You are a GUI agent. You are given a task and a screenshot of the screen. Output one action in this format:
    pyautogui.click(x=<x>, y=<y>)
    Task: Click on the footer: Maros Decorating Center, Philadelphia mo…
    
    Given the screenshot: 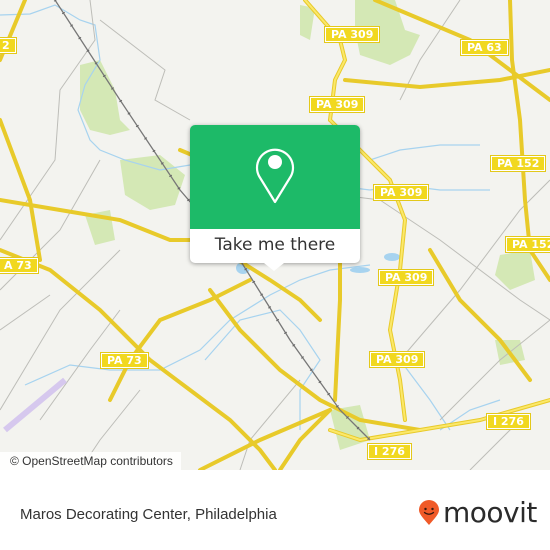 What is the action you would take?
    pyautogui.click(x=275, y=510)
    